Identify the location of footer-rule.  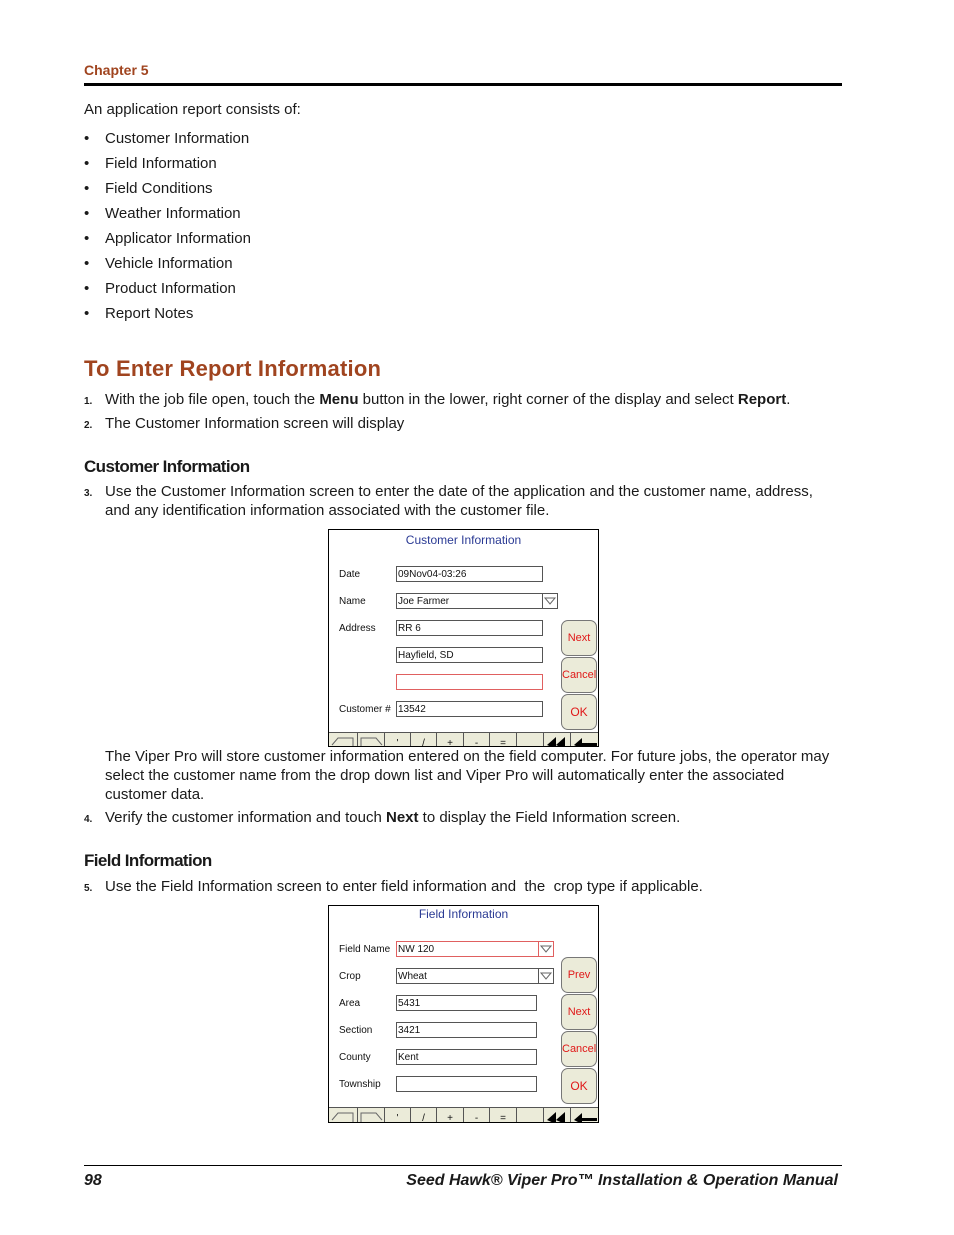
(463, 1165).